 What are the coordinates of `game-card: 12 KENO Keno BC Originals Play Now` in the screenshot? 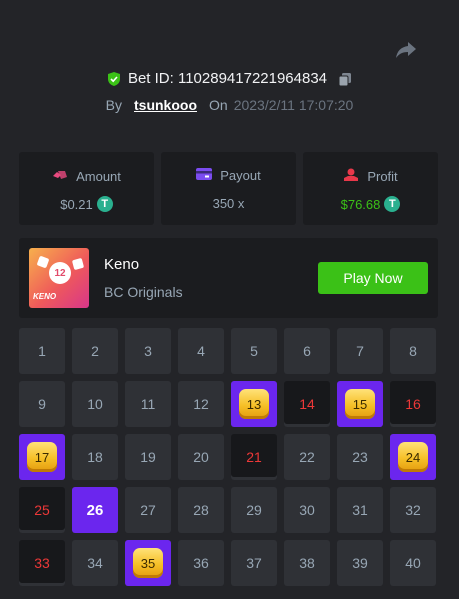 It's located at (228, 278).